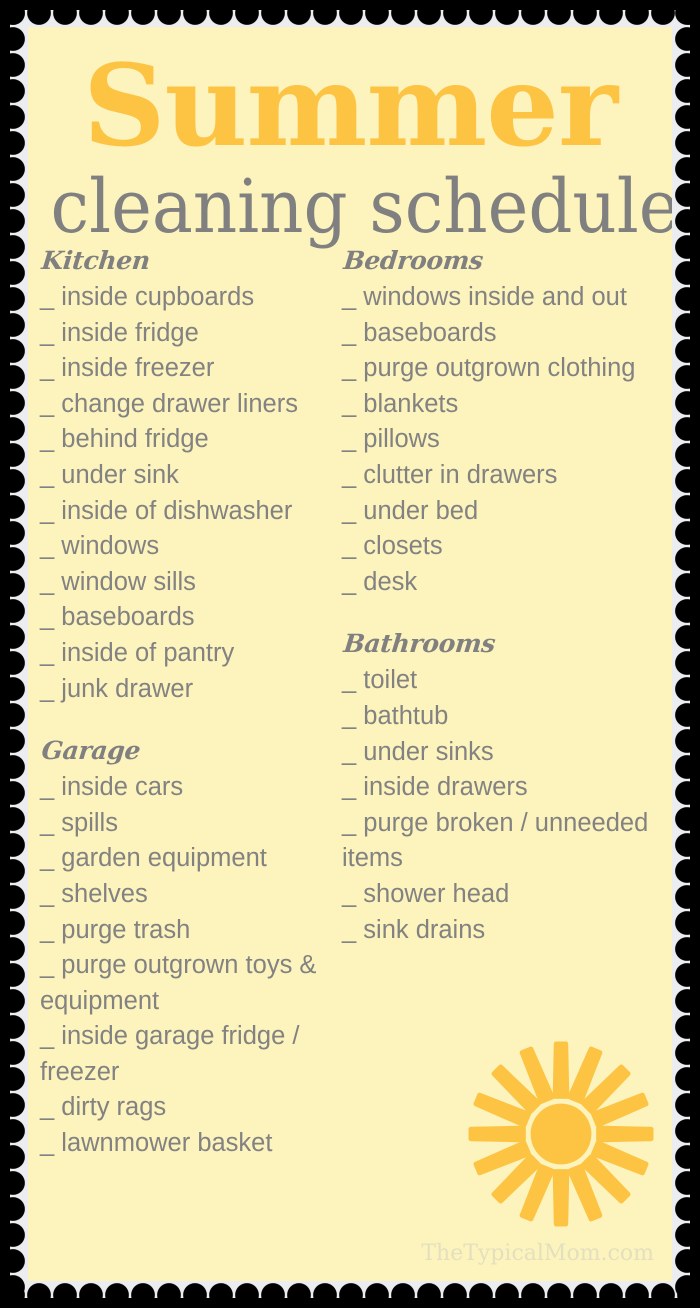 The image size is (700, 1308). Describe the element at coordinates (188, 512) in the screenshot. I see `checklist-item: _ inside of dishwasher` at that location.